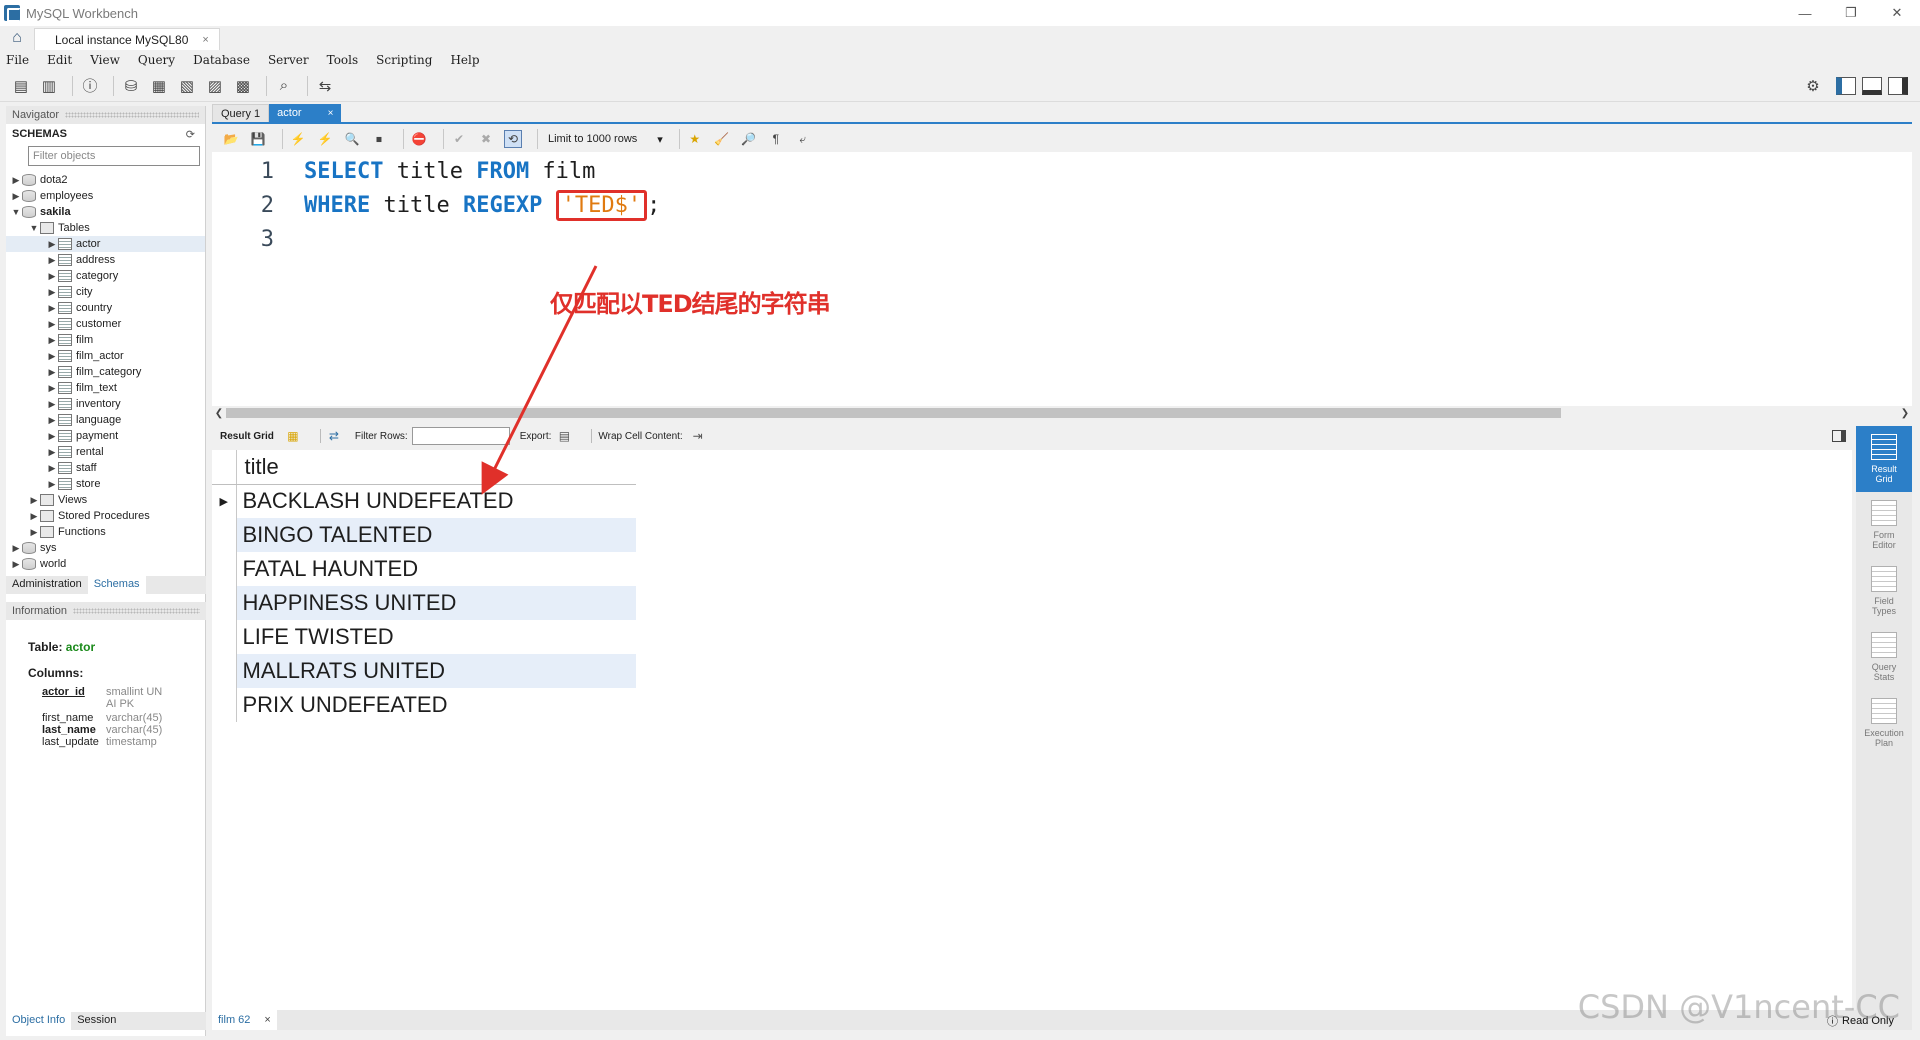 The image size is (1920, 1040). What do you see at coordinates (105, 340) in the screenshot?
I see `table-item-film: ▶ film` at bounding box center [105, 340].